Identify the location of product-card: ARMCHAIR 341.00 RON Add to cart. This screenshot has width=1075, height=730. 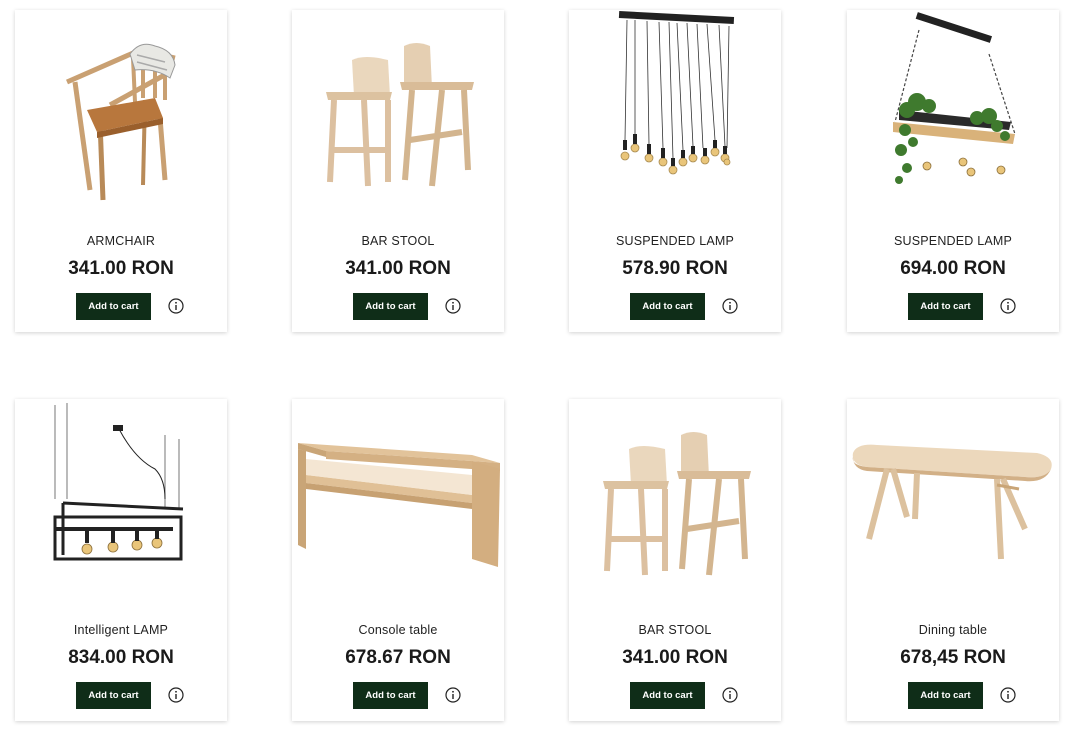
(121, 171).